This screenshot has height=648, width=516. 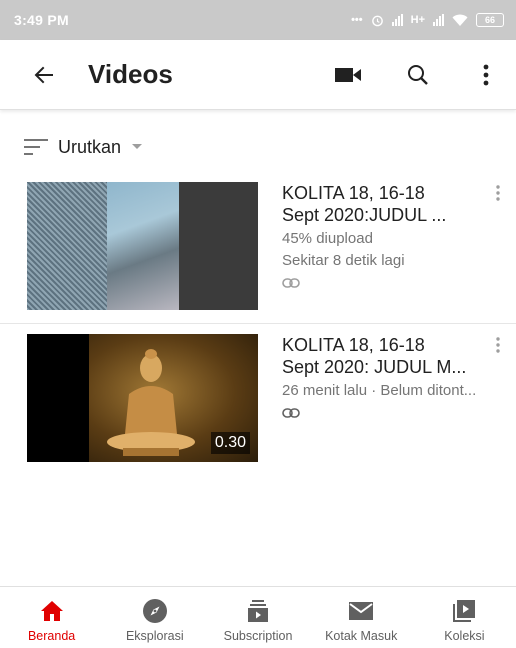 What do you see at coordinates (51, 636) in the screenshot?
I see `nav-label: Beranda` at bounding box center [51, 636].